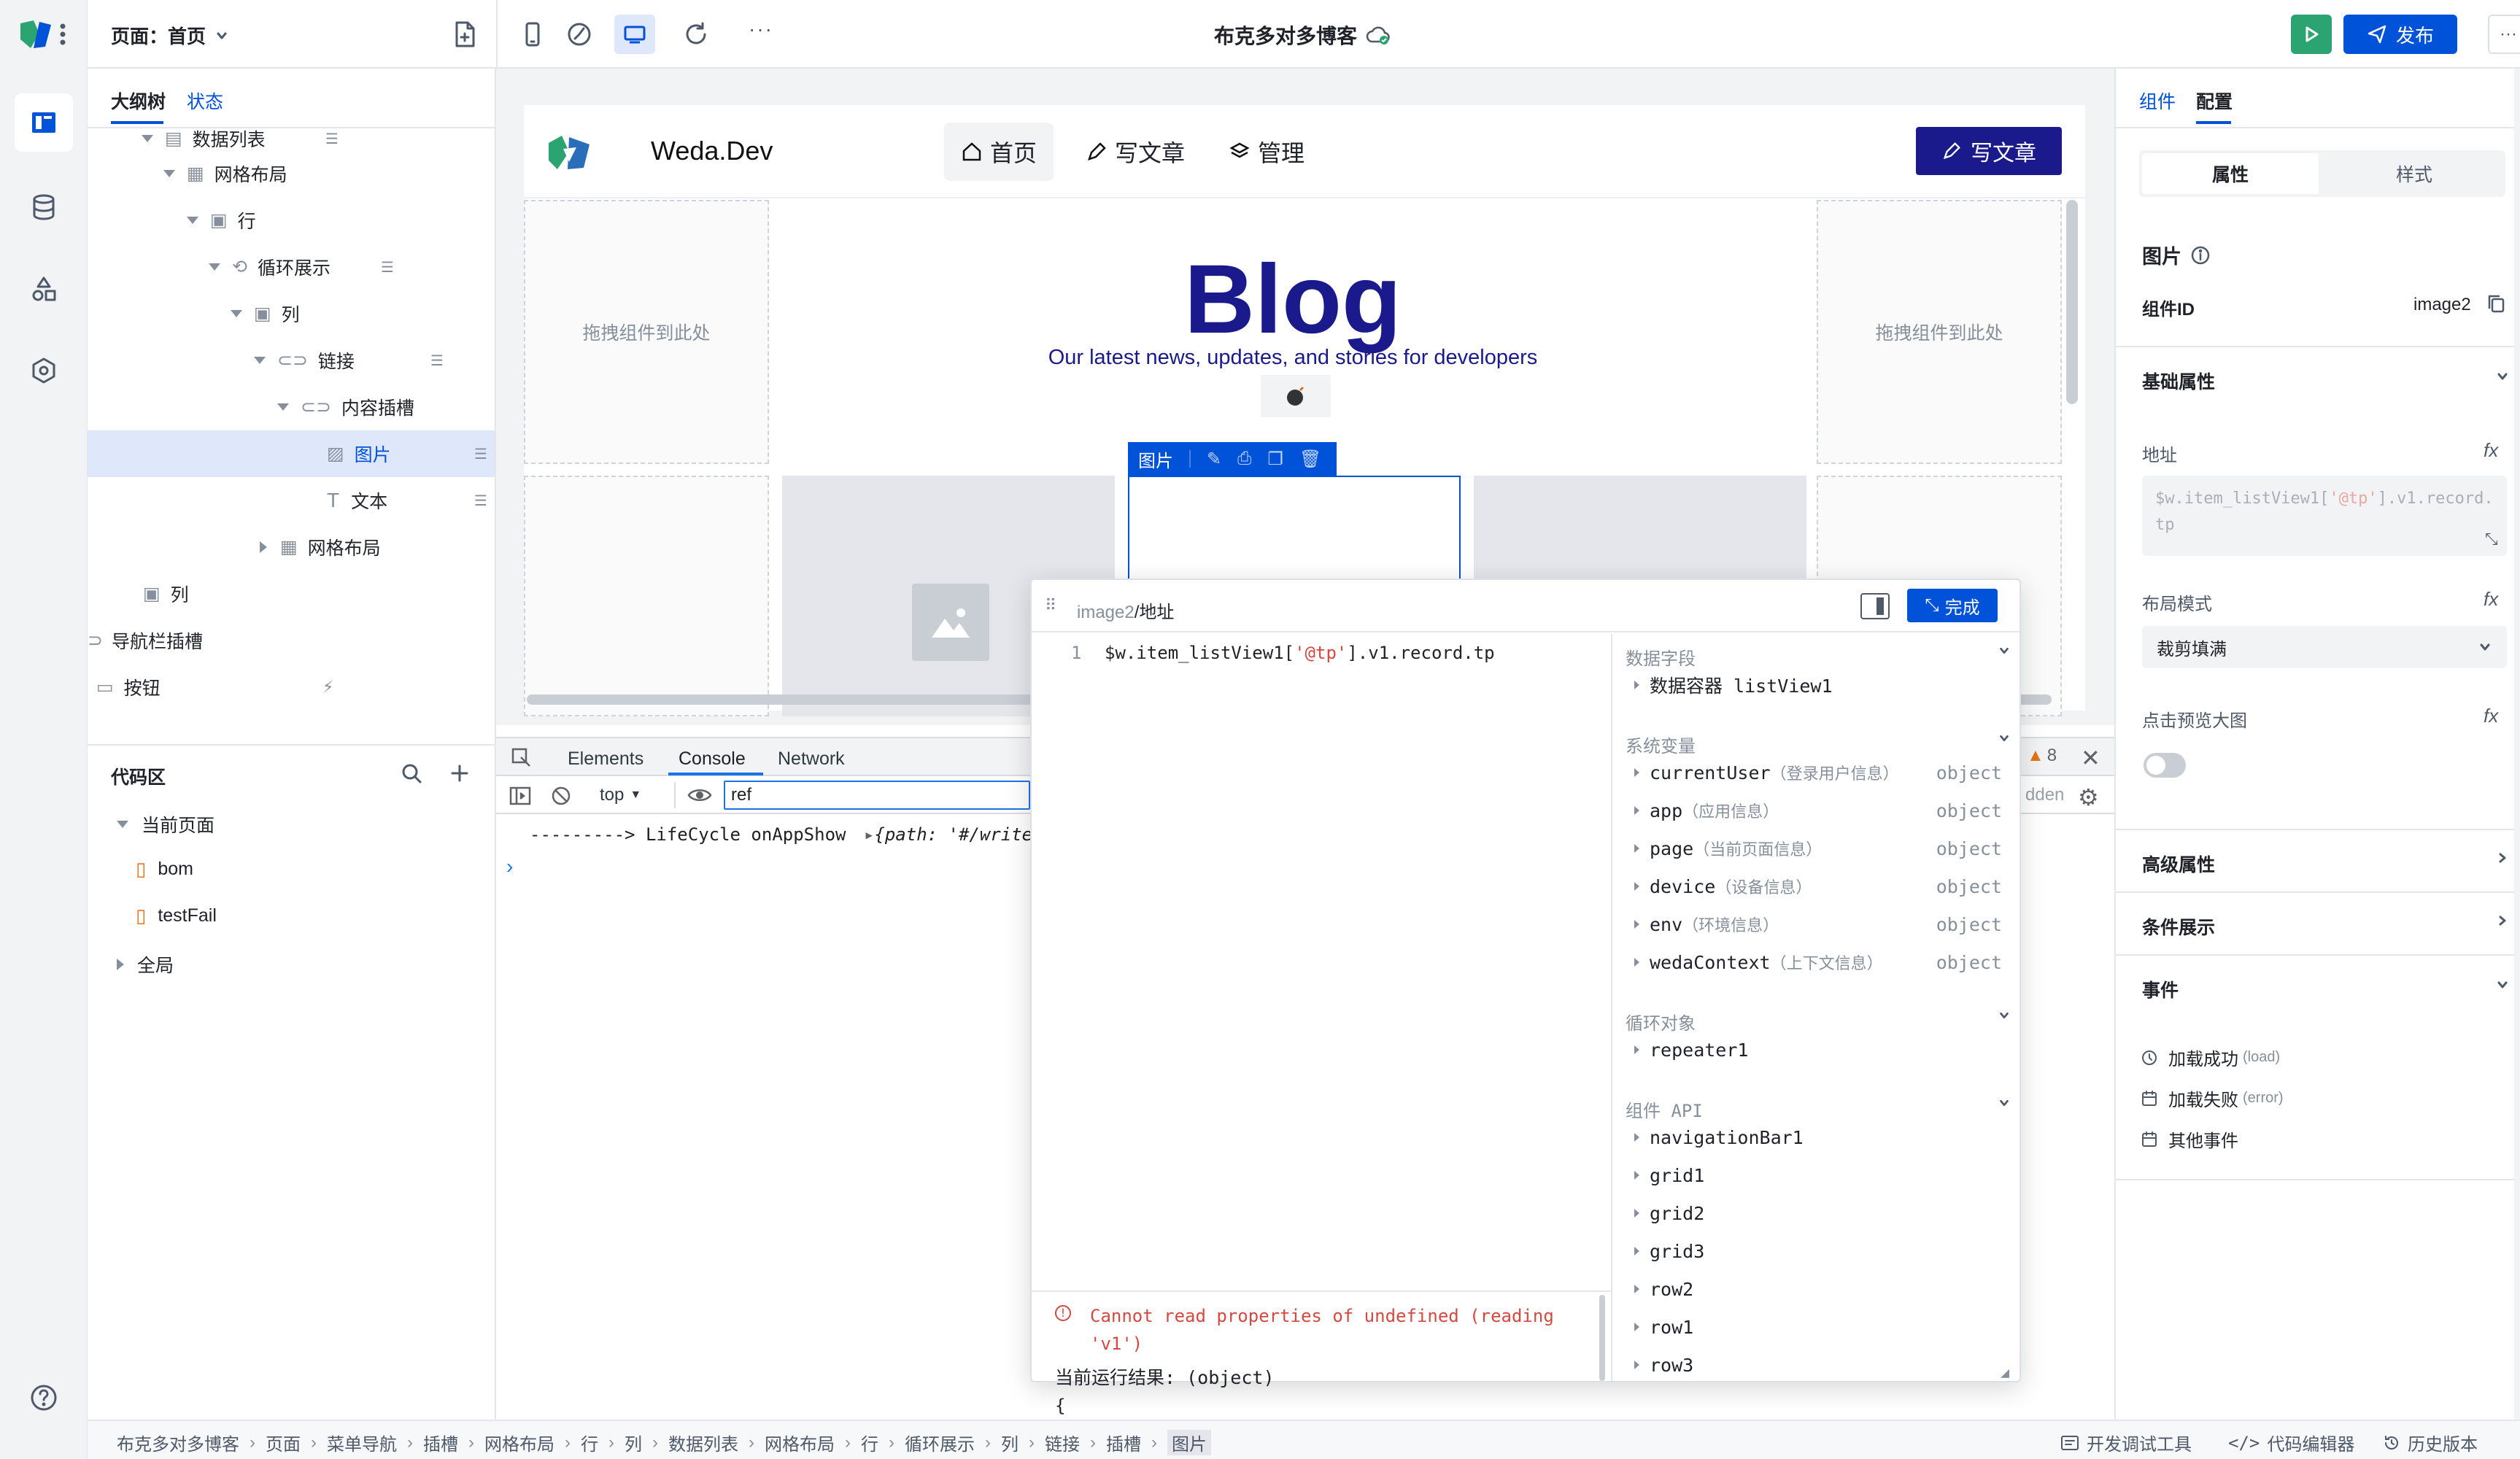 The width and height of the screenshot is (2520, 1459). What do you see at coordinates (1664, 1289) in the screenshot?
I see `api-row2: row2` at bounding box center [1664, 1289].